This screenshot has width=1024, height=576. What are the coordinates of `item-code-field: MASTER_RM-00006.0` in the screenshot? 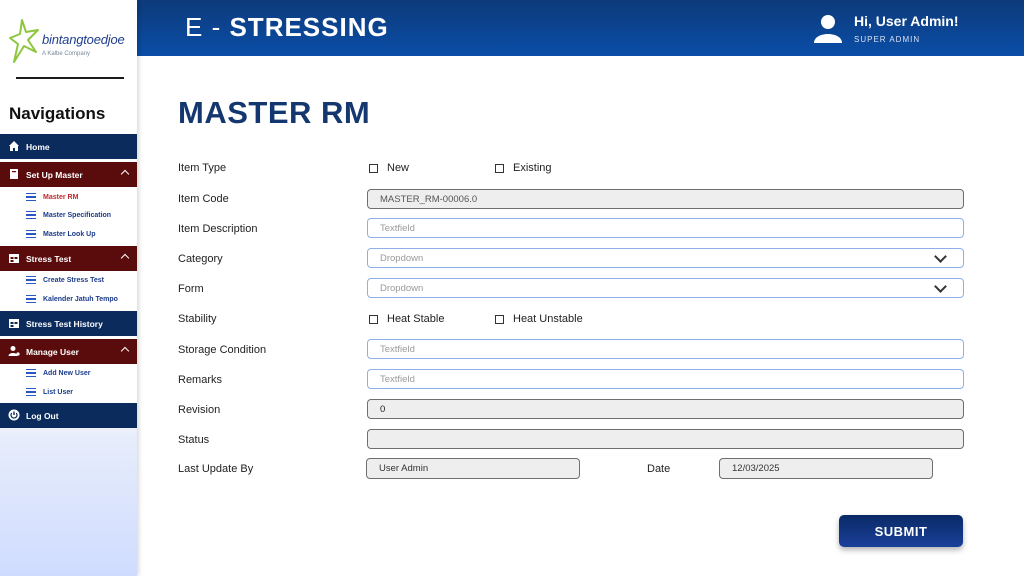 It's located at (665, 199).